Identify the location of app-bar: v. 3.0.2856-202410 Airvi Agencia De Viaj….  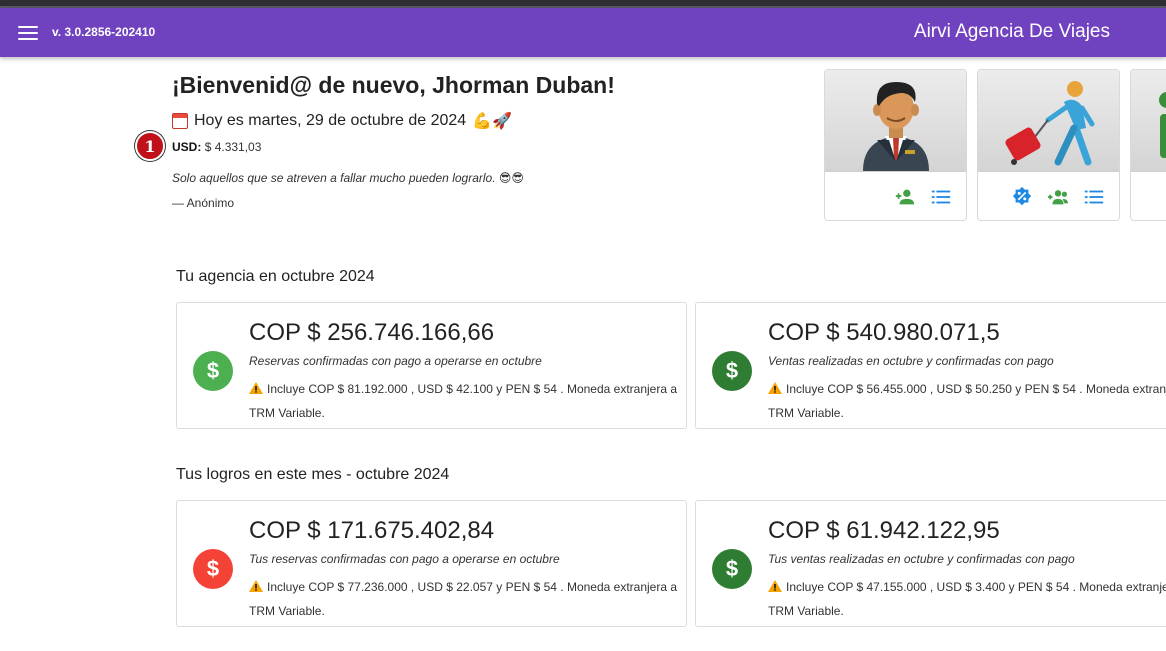
(583, 32).